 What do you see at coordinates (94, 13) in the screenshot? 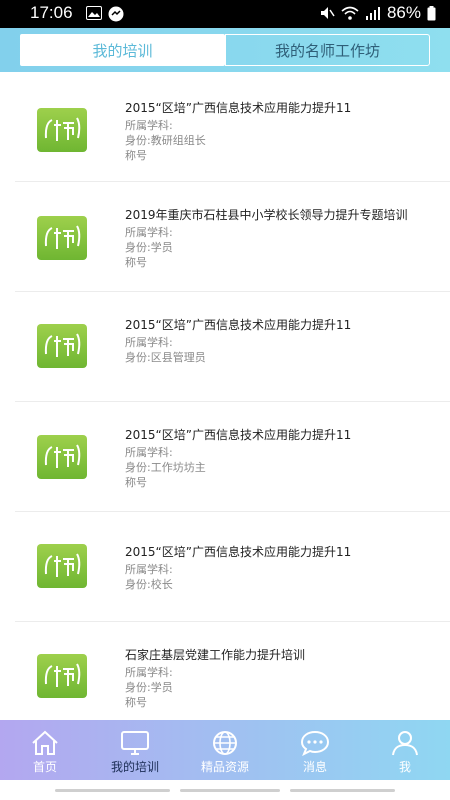
I see `gallery-icon` at bounding box center [94, 13].